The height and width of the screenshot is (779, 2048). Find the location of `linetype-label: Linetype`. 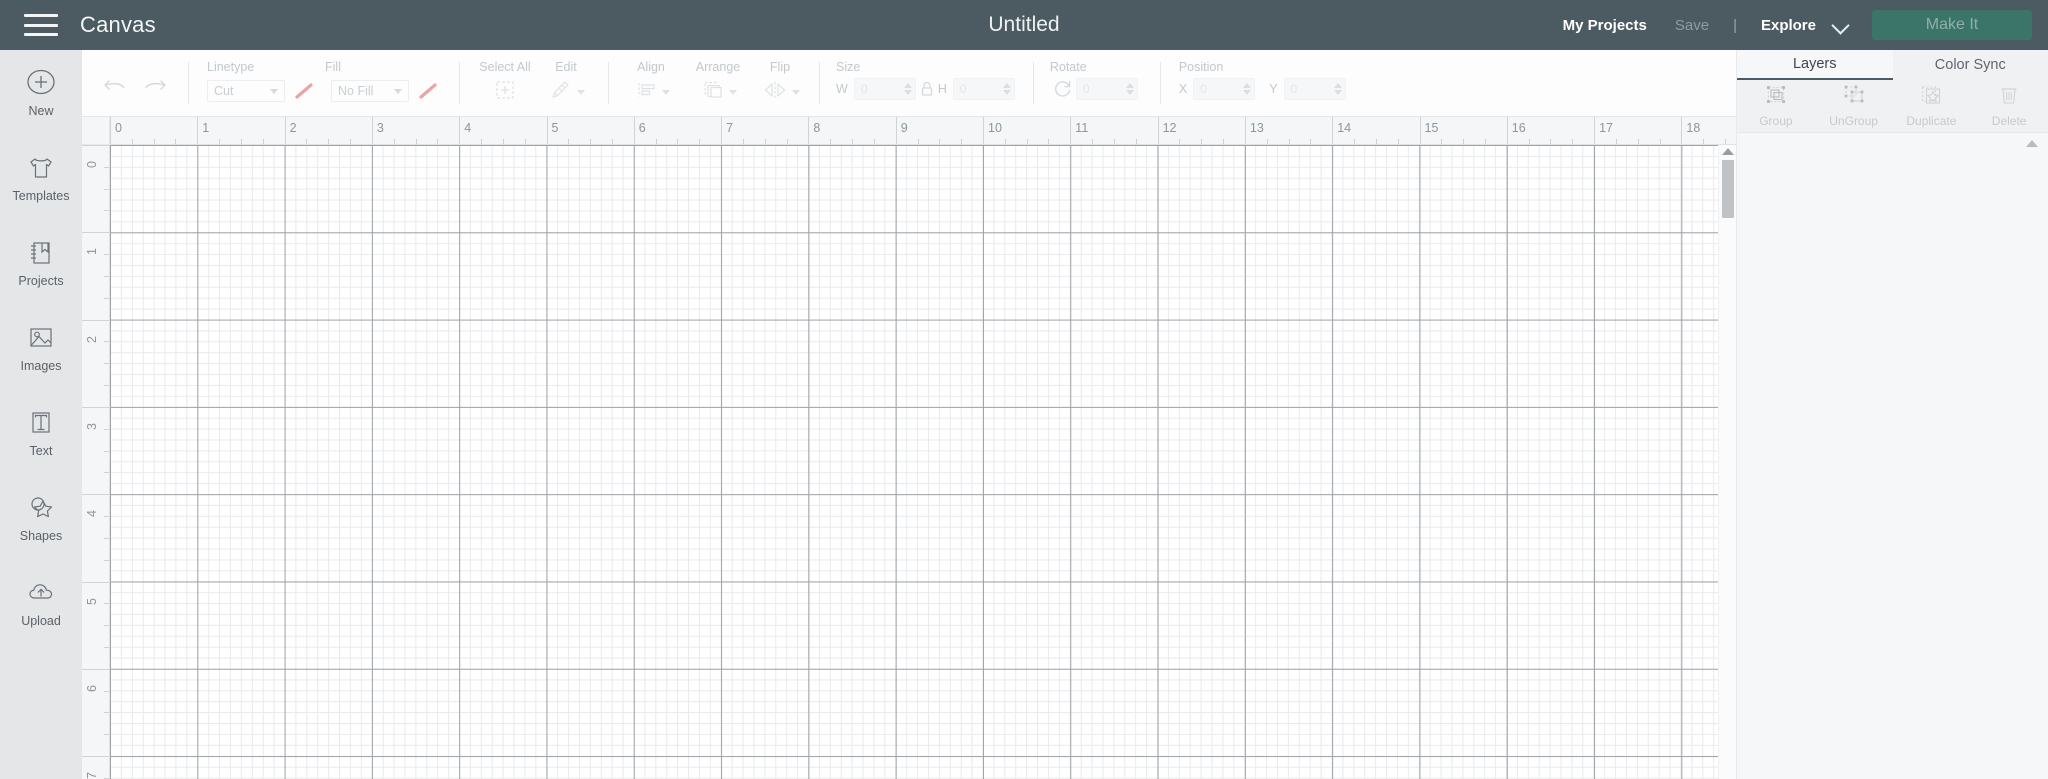

linetype-label: Linetype is located at coordinates (231, 67).